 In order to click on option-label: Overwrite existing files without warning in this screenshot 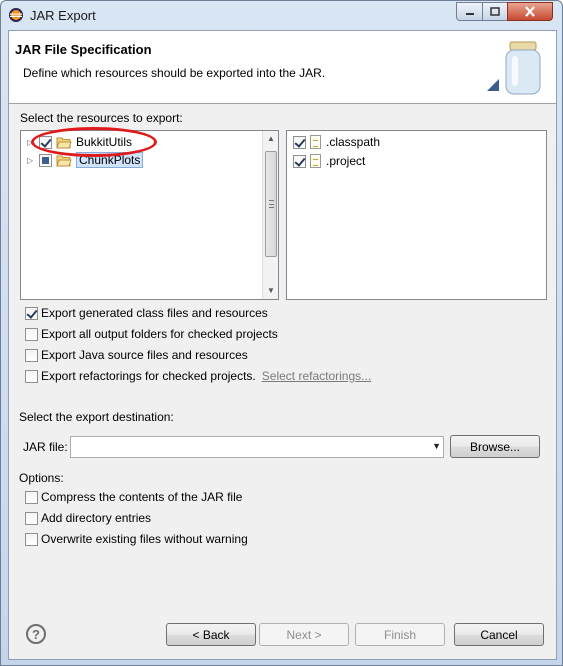, I will do `click(144, 539)`.